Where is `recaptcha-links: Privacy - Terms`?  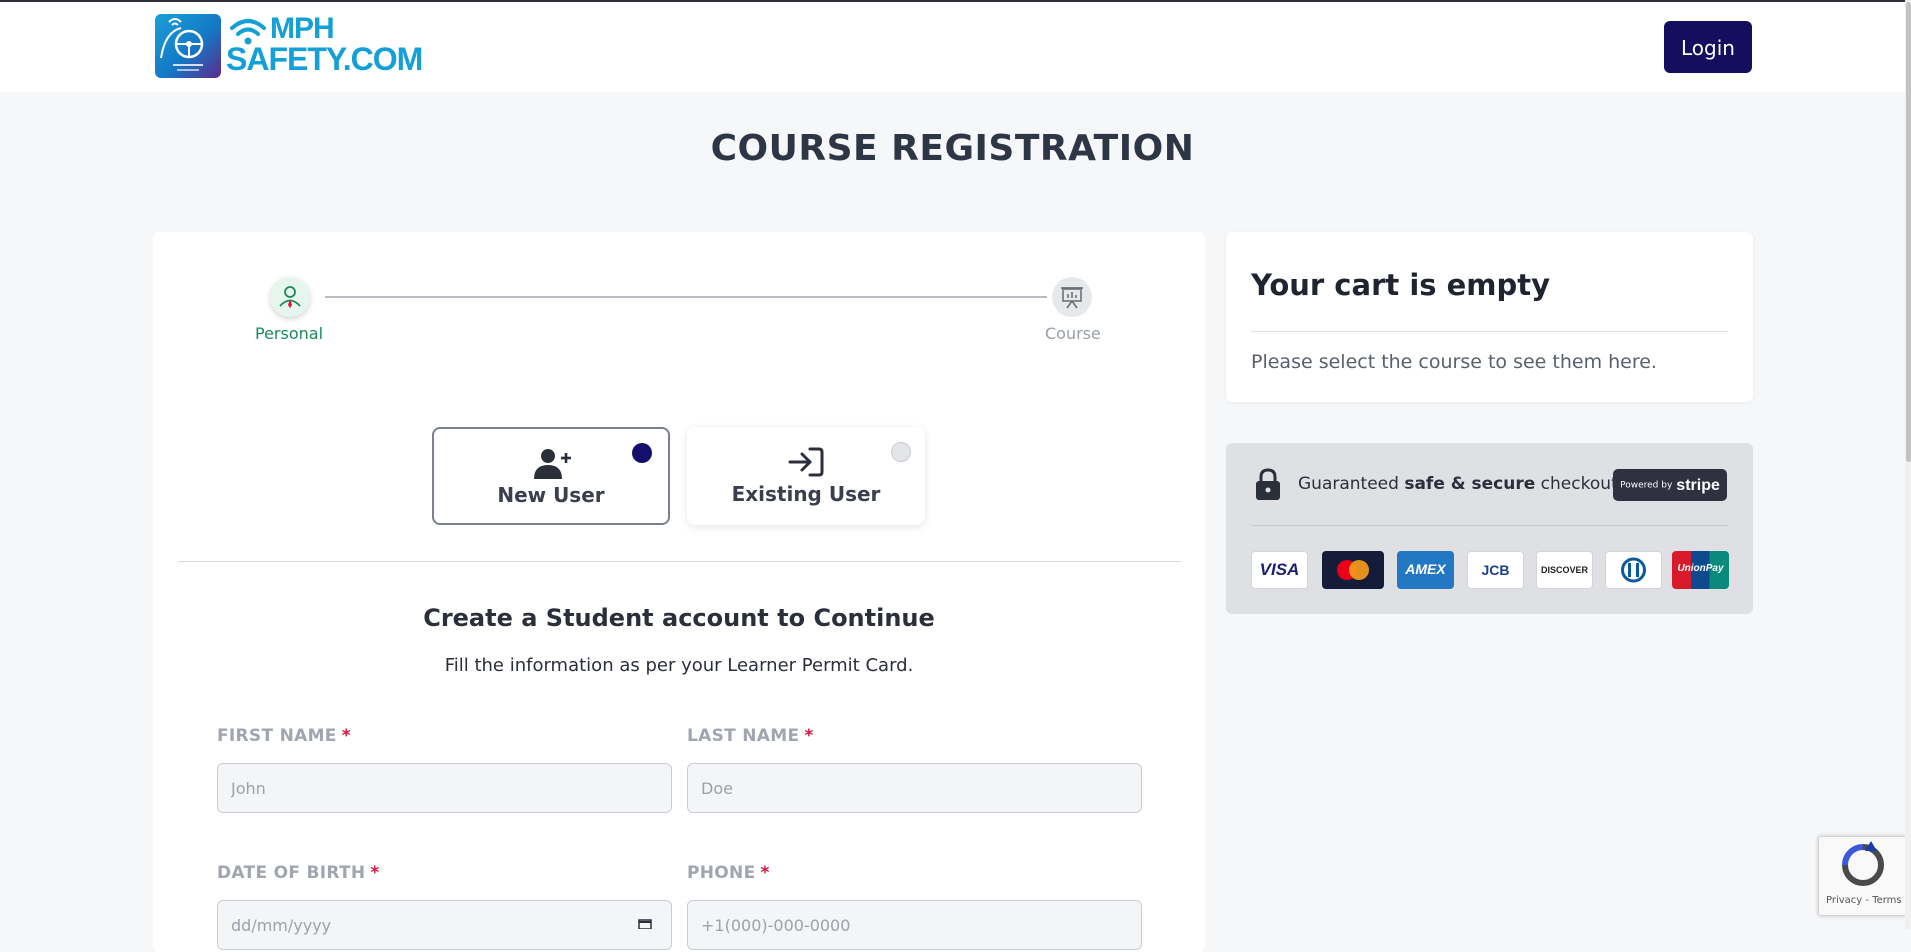 recaptcha-links: Privacy - Terms is located at coordinates (1864, 900).